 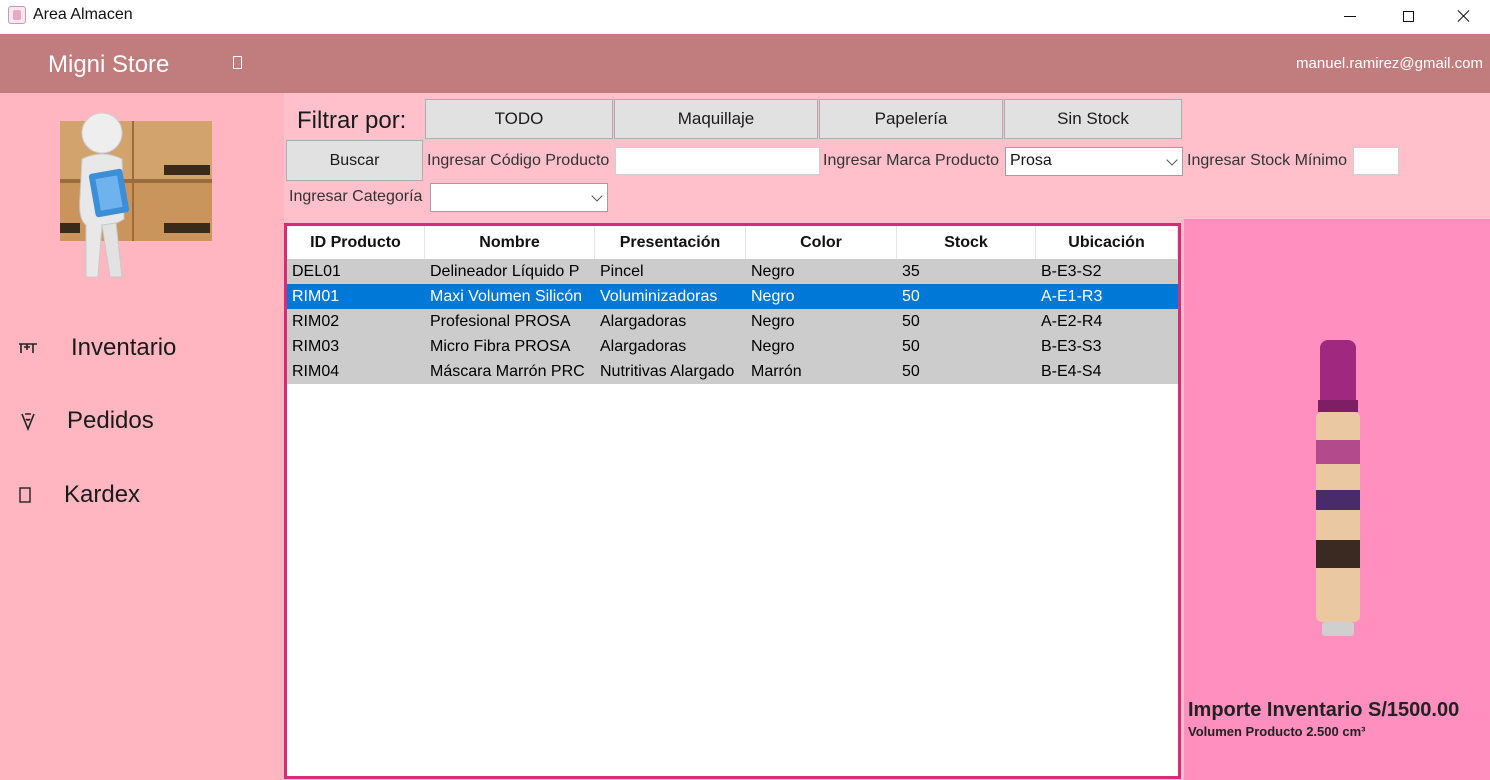 I want to click on table-cell: Nutritivas Alargado, so click(x=667, y=371).